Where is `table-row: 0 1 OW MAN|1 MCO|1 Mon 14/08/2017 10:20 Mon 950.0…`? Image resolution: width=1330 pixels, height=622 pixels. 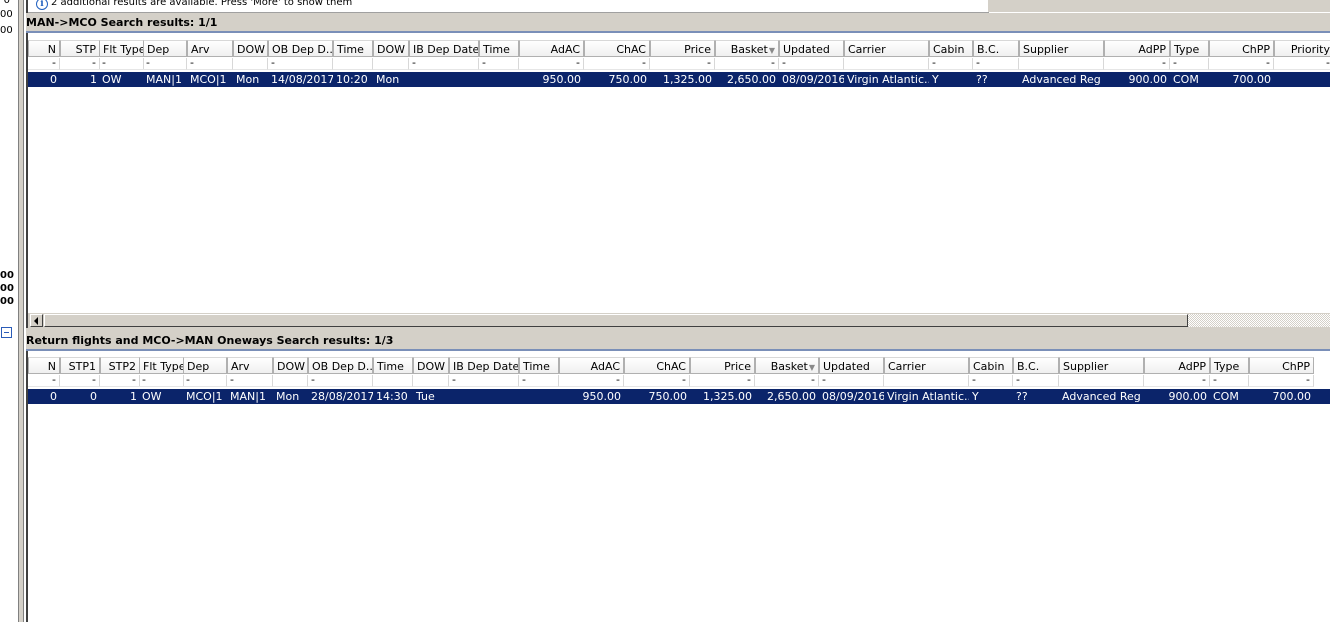 table-row: 0 1 OW MAN|1 MCO|1 Mon 14/08/2017 10:20 Mon 950.0… is located at coordinates (679, 79).